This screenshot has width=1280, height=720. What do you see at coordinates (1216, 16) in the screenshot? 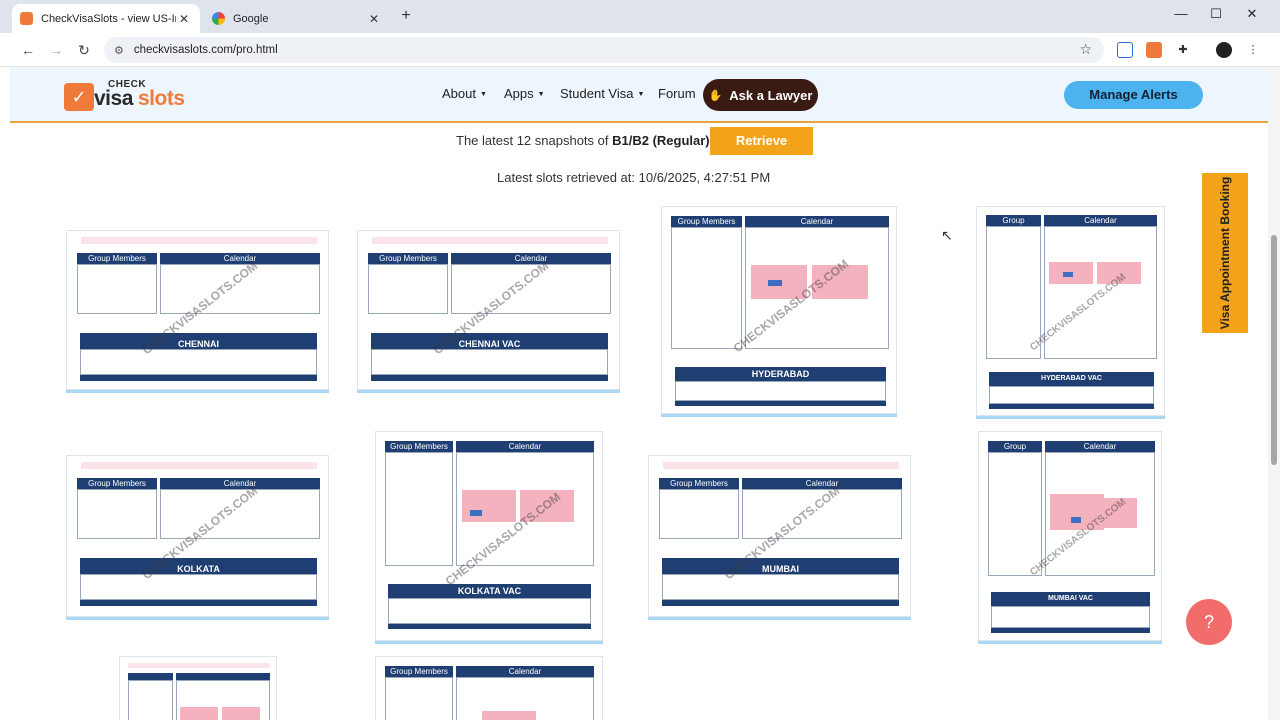
I see `maximize-icon: ☐` at bounding box center [1216, 16].